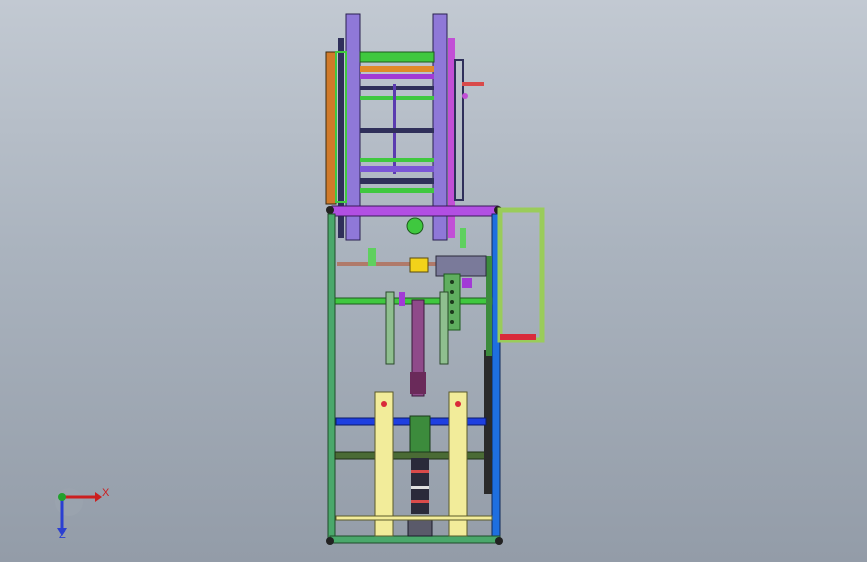  I want to click on left-pillar-bolt, so click(384, 404).